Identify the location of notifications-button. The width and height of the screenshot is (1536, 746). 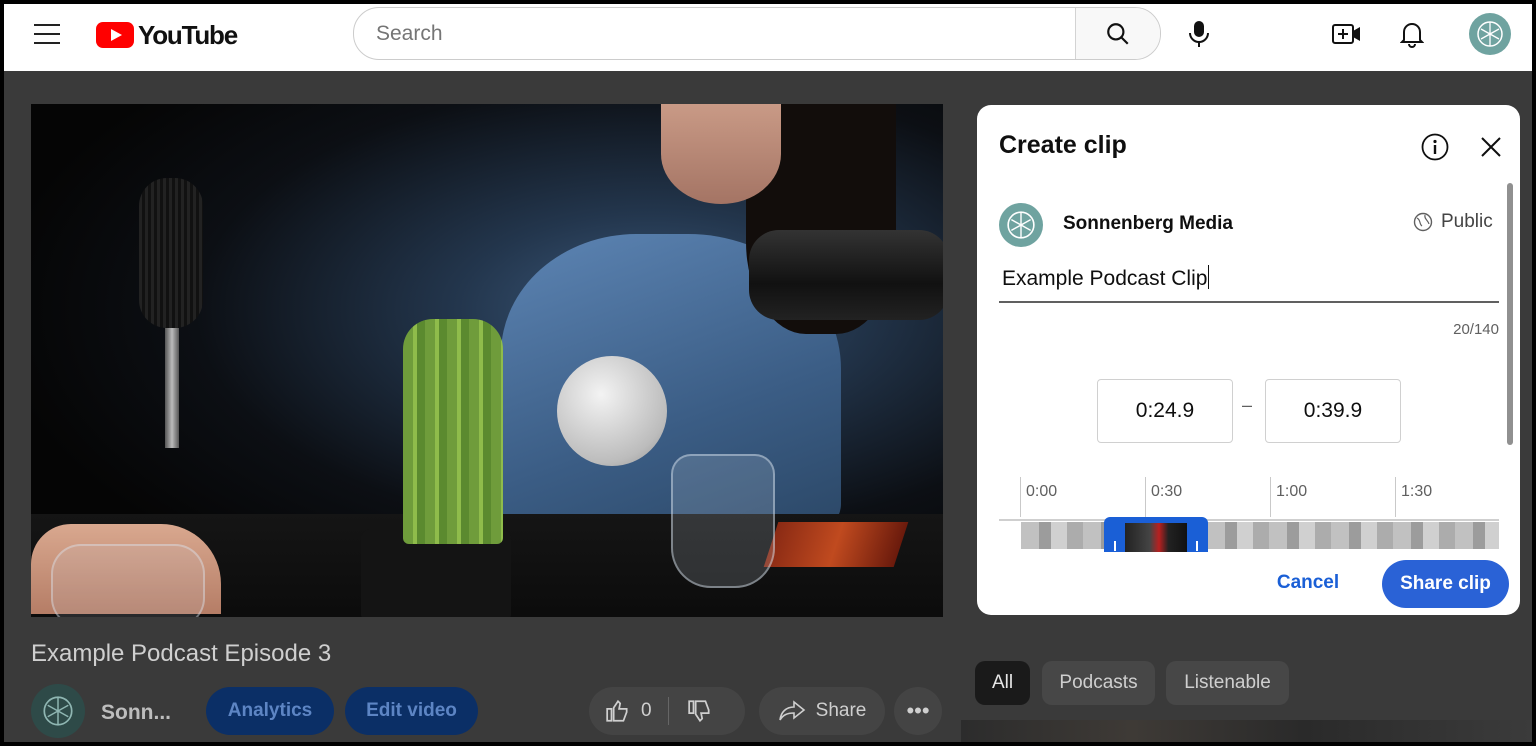
(1412, 34).